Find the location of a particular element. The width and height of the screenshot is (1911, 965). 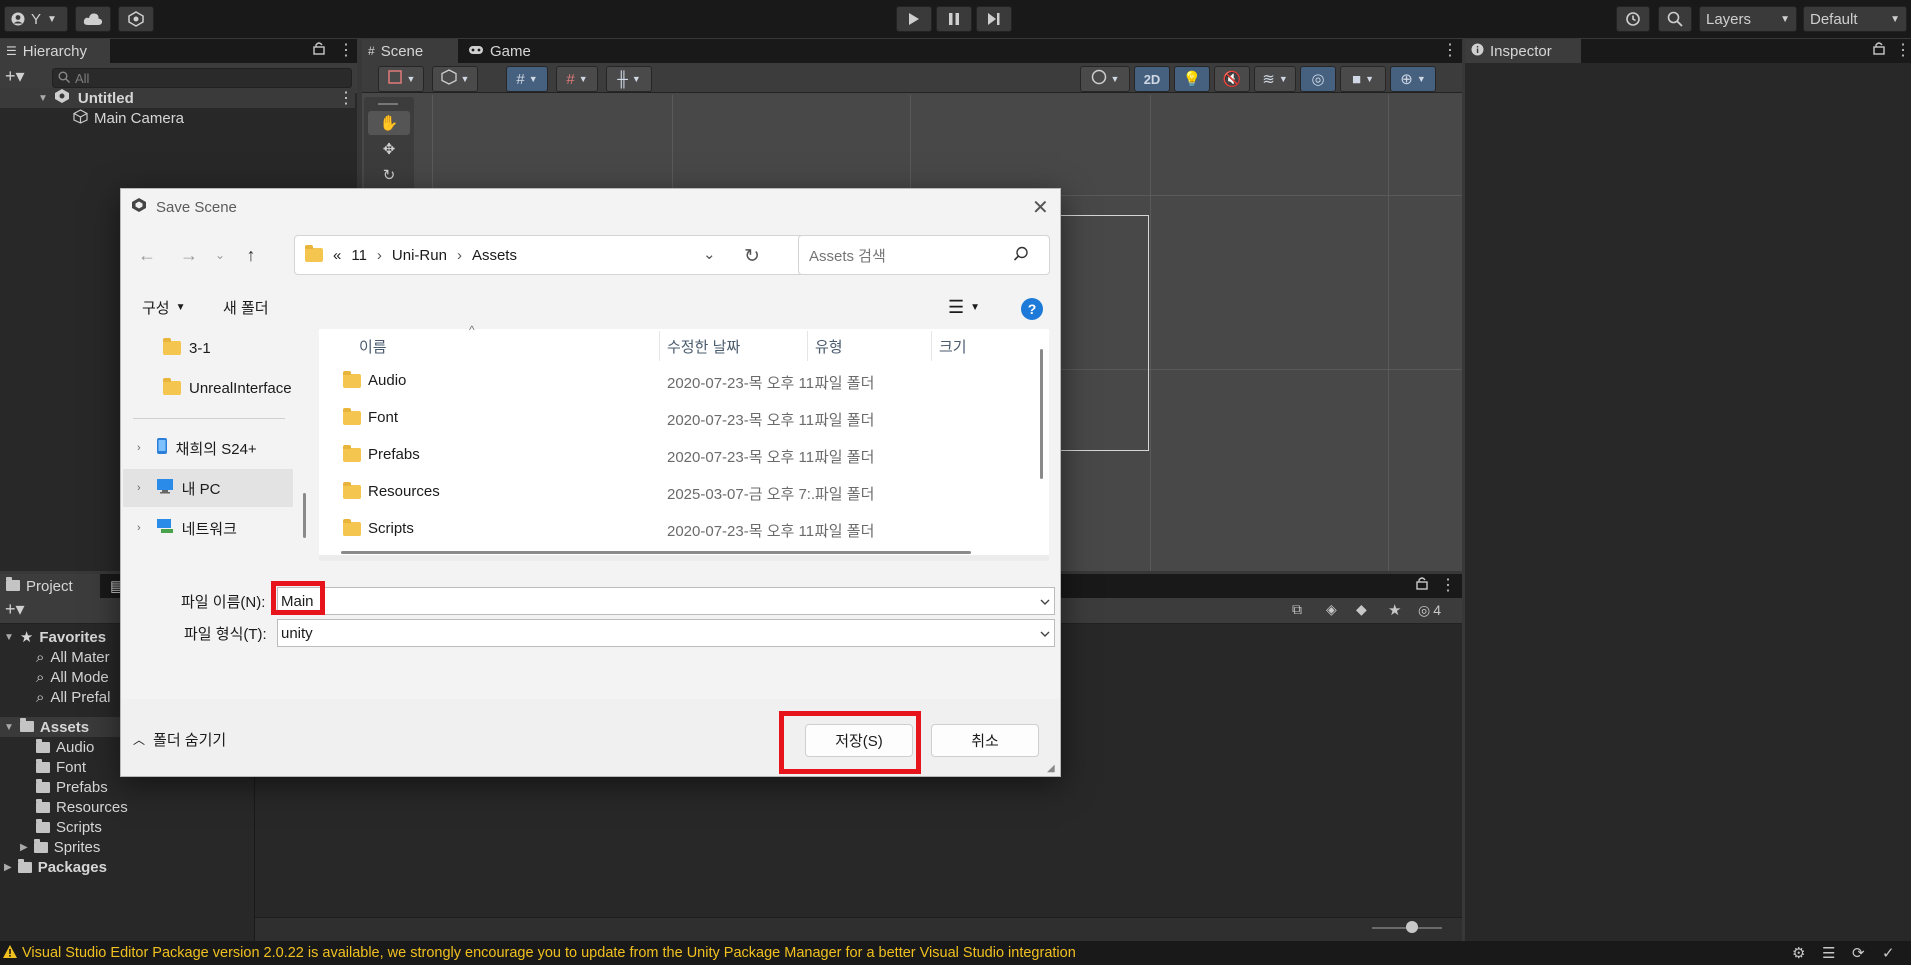

gizmos-dropdown: ⊕ ▼ is located at coordinates (1413, 79).